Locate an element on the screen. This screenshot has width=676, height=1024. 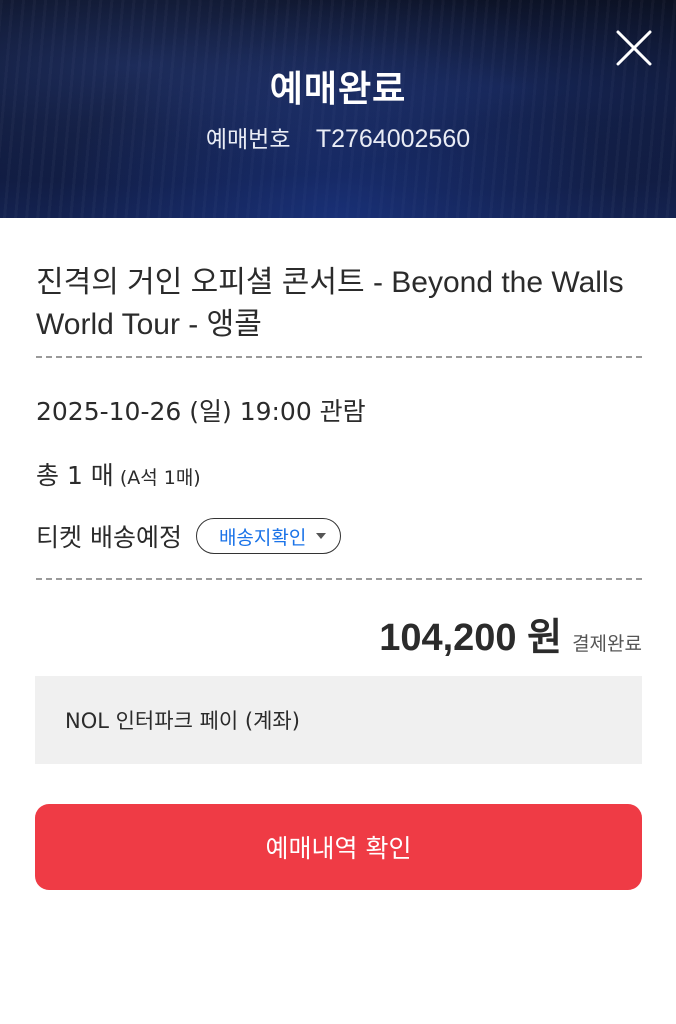
total-amount: 104,200 원 is located at coordinates (471, 638).